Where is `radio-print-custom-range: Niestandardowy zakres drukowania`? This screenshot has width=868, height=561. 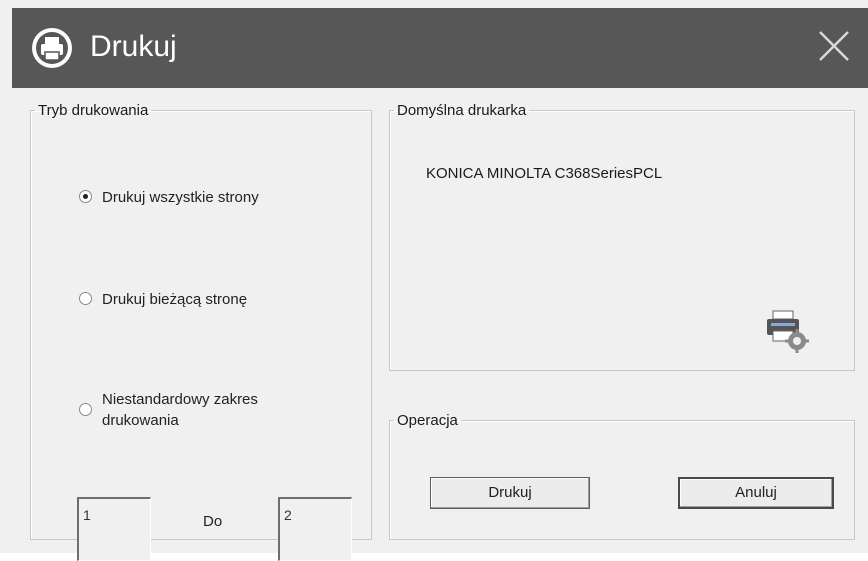 radio-print-custom-range: Niestandardowy zakres drukowania is located at coordinates (204, 410).